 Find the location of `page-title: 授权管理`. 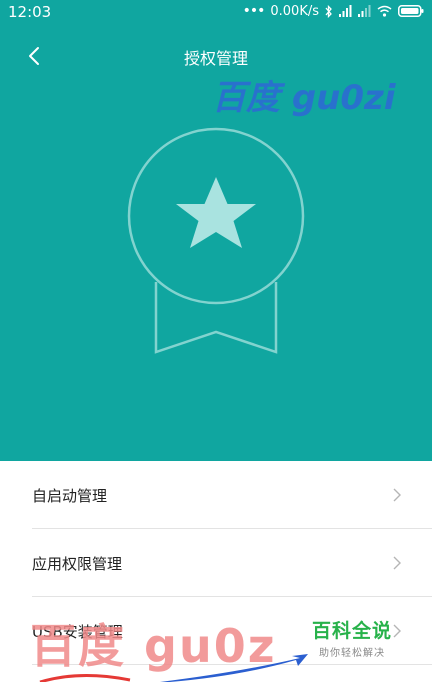

page-title: 授权管理 is located at coordinates (215, 58).